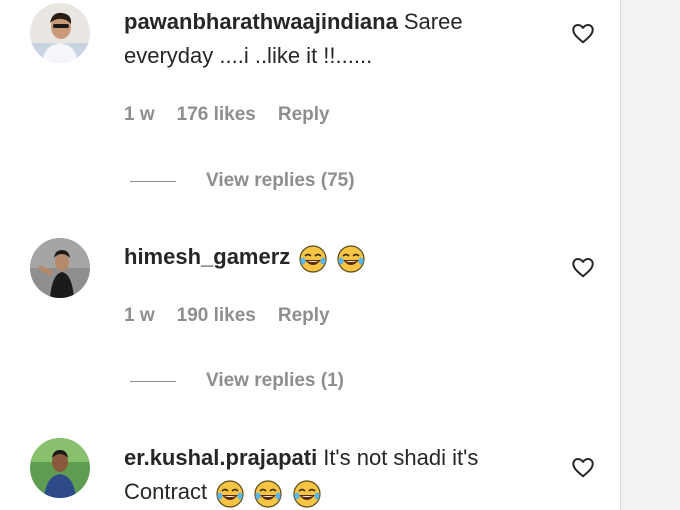 The width and height of the screenshot is (680, 510). I want to click on comment-likes: 190 likes, so click(216, 316).